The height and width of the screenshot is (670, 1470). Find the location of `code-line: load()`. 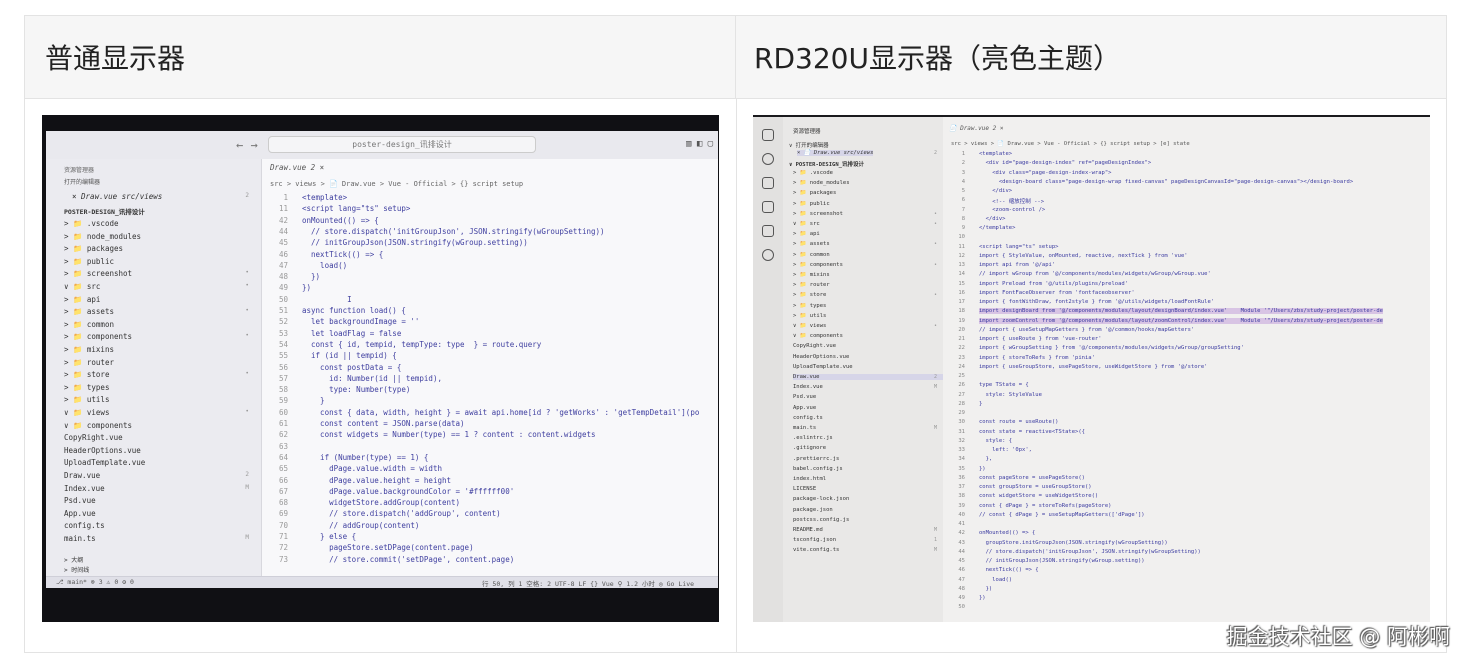

code-line: load() is located at coordinates (325, 265).